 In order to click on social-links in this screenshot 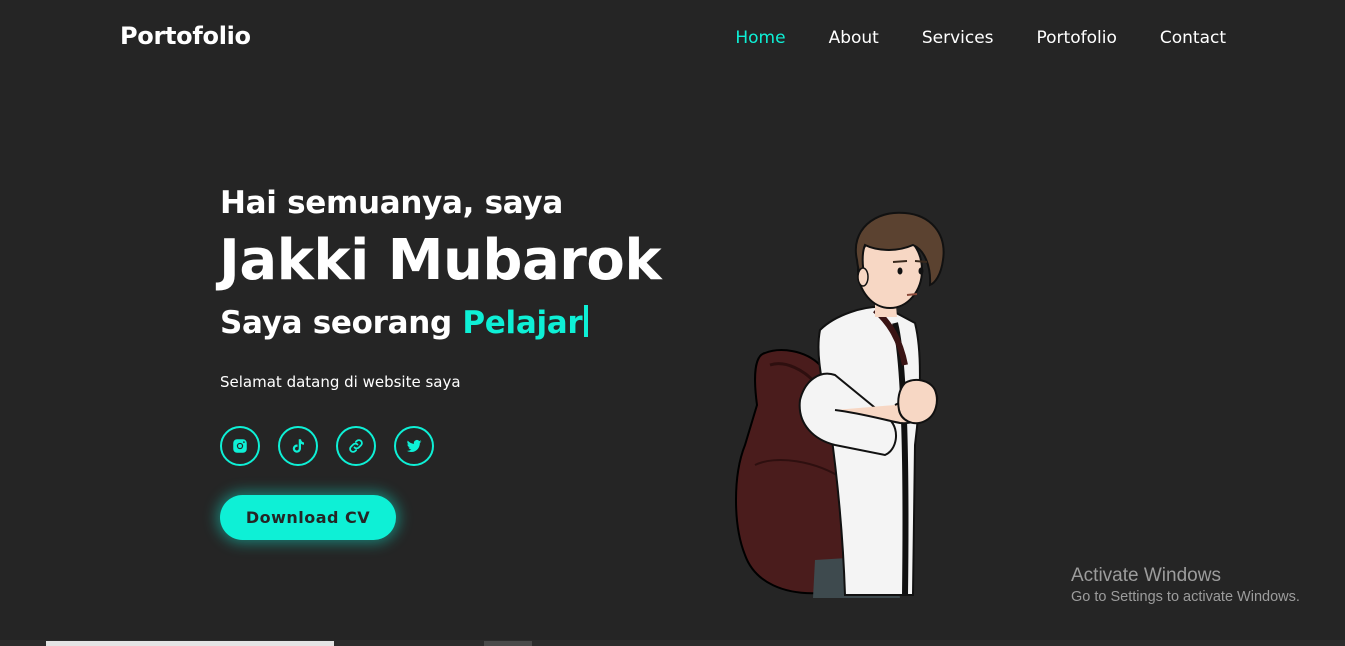, I will do `click(336, 446)`.